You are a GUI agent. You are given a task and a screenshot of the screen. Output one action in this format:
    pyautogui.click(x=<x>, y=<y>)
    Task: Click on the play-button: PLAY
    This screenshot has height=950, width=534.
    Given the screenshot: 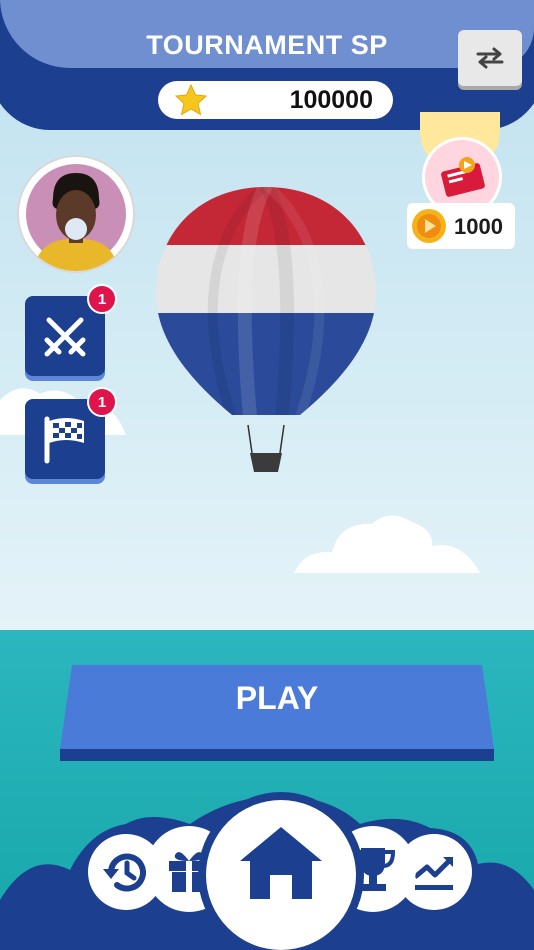 What is the action you would take?
    pyautogui.click(x=277, y=698)
    